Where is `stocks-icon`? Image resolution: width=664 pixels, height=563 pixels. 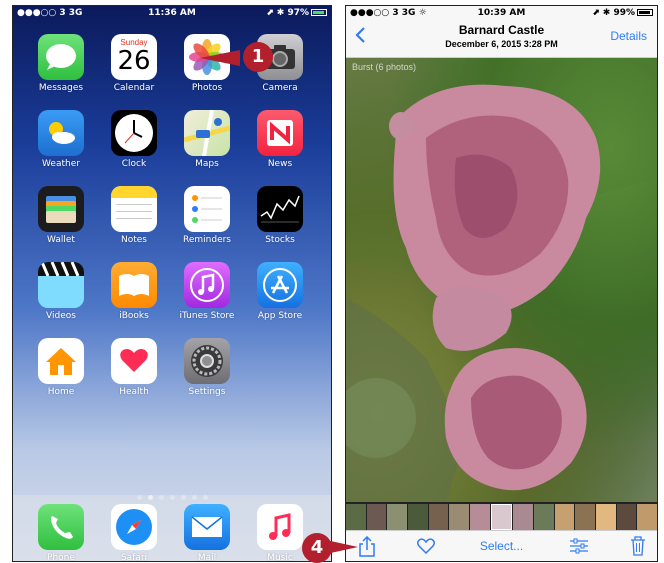 stocks-icon is located at coordinates (280, 209).